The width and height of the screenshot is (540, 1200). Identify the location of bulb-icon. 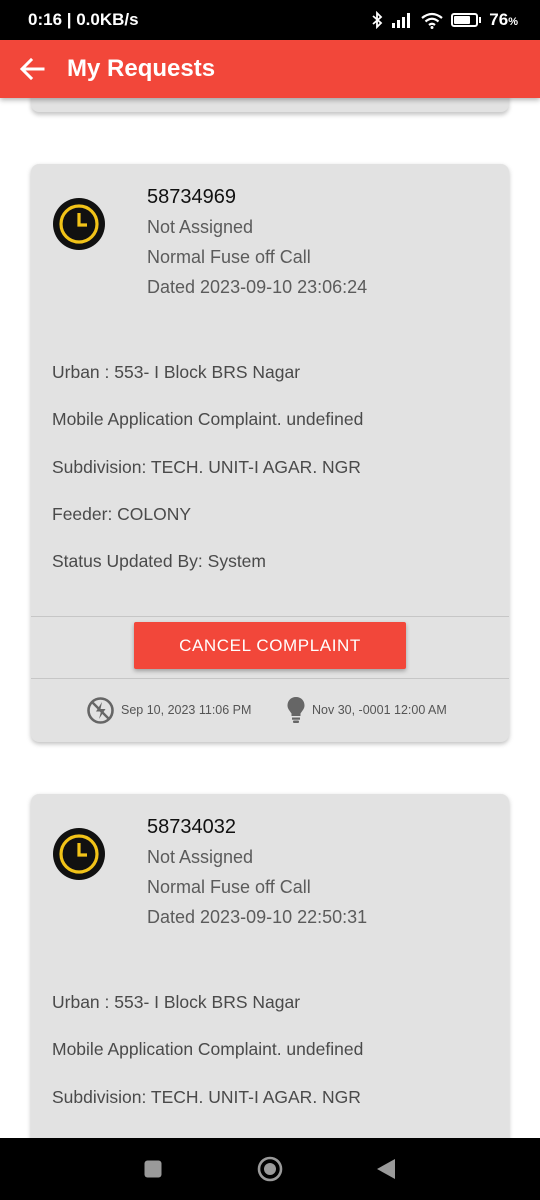
(296, 710).